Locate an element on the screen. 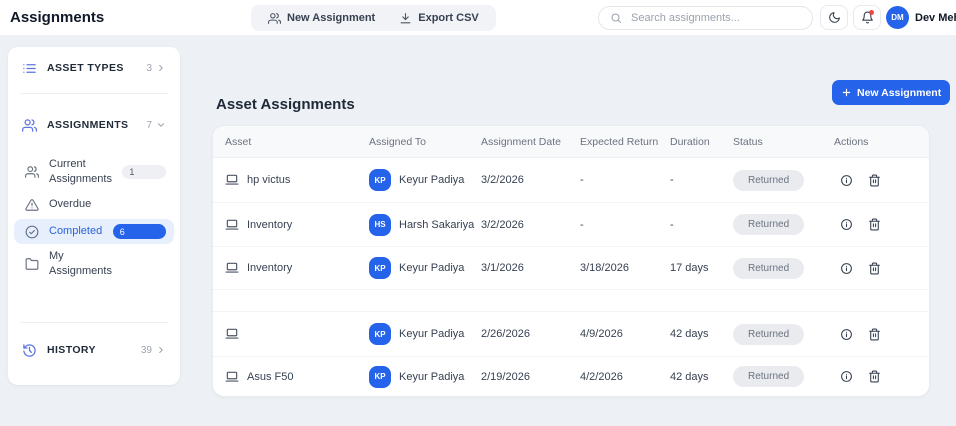 Image resolution: width=956 pixels, height=426 pixels. export-csv-button: Export CSV is located at coordinates (439, 18).